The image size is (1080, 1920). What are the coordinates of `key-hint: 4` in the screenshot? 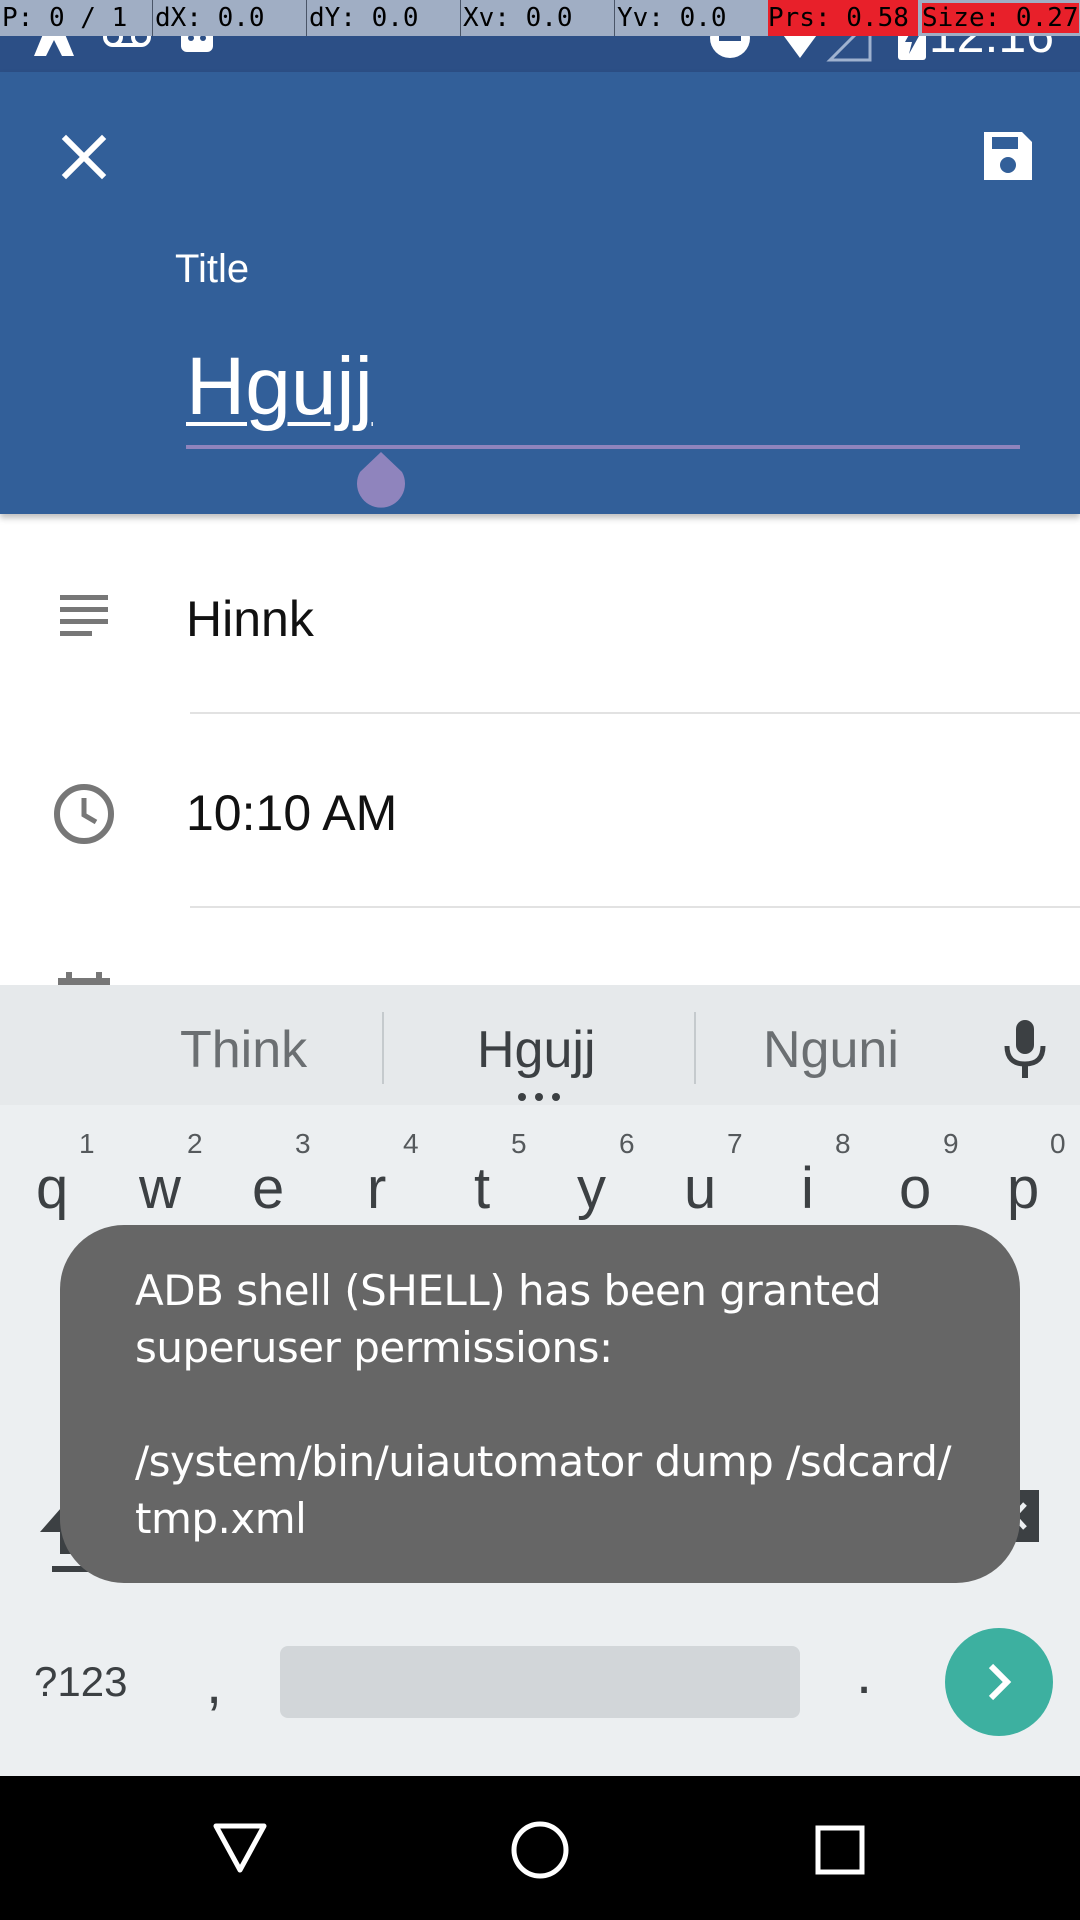 It's located at (411, 1143).